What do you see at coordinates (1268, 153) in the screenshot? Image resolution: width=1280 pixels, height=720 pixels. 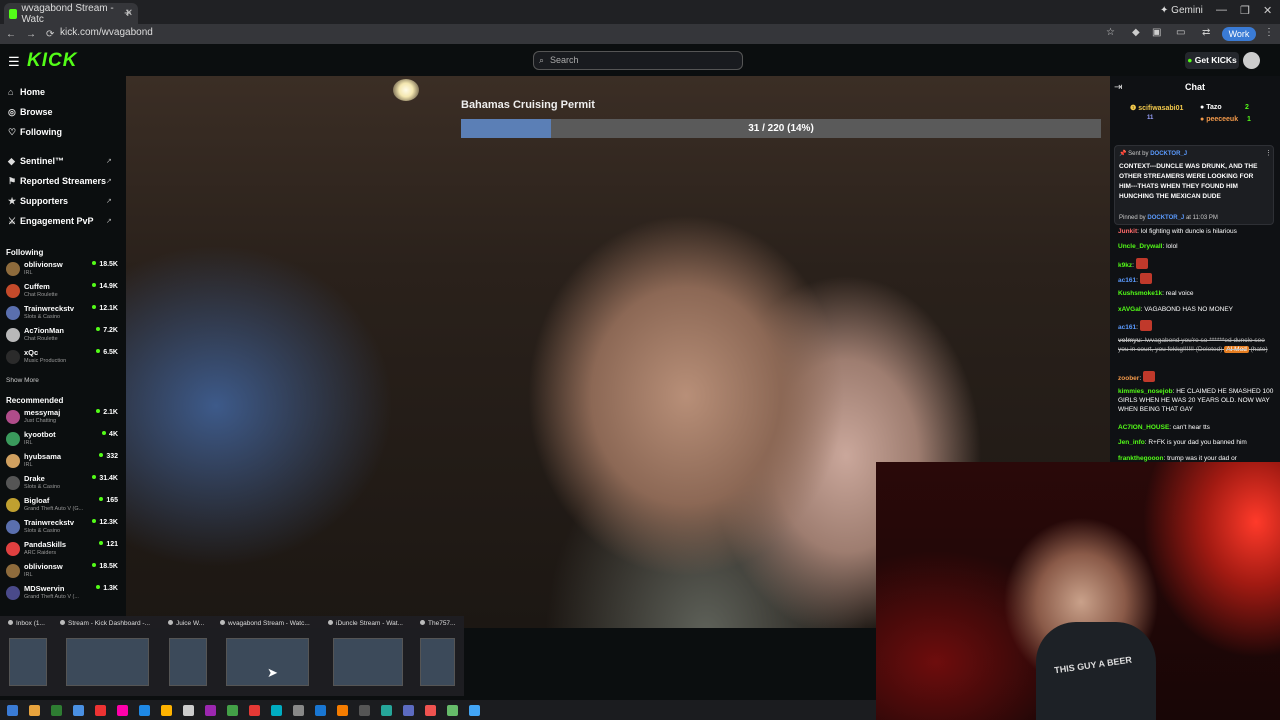 I see `pinned-menu-icon: ⋮` at bounding box center [1268, 153].